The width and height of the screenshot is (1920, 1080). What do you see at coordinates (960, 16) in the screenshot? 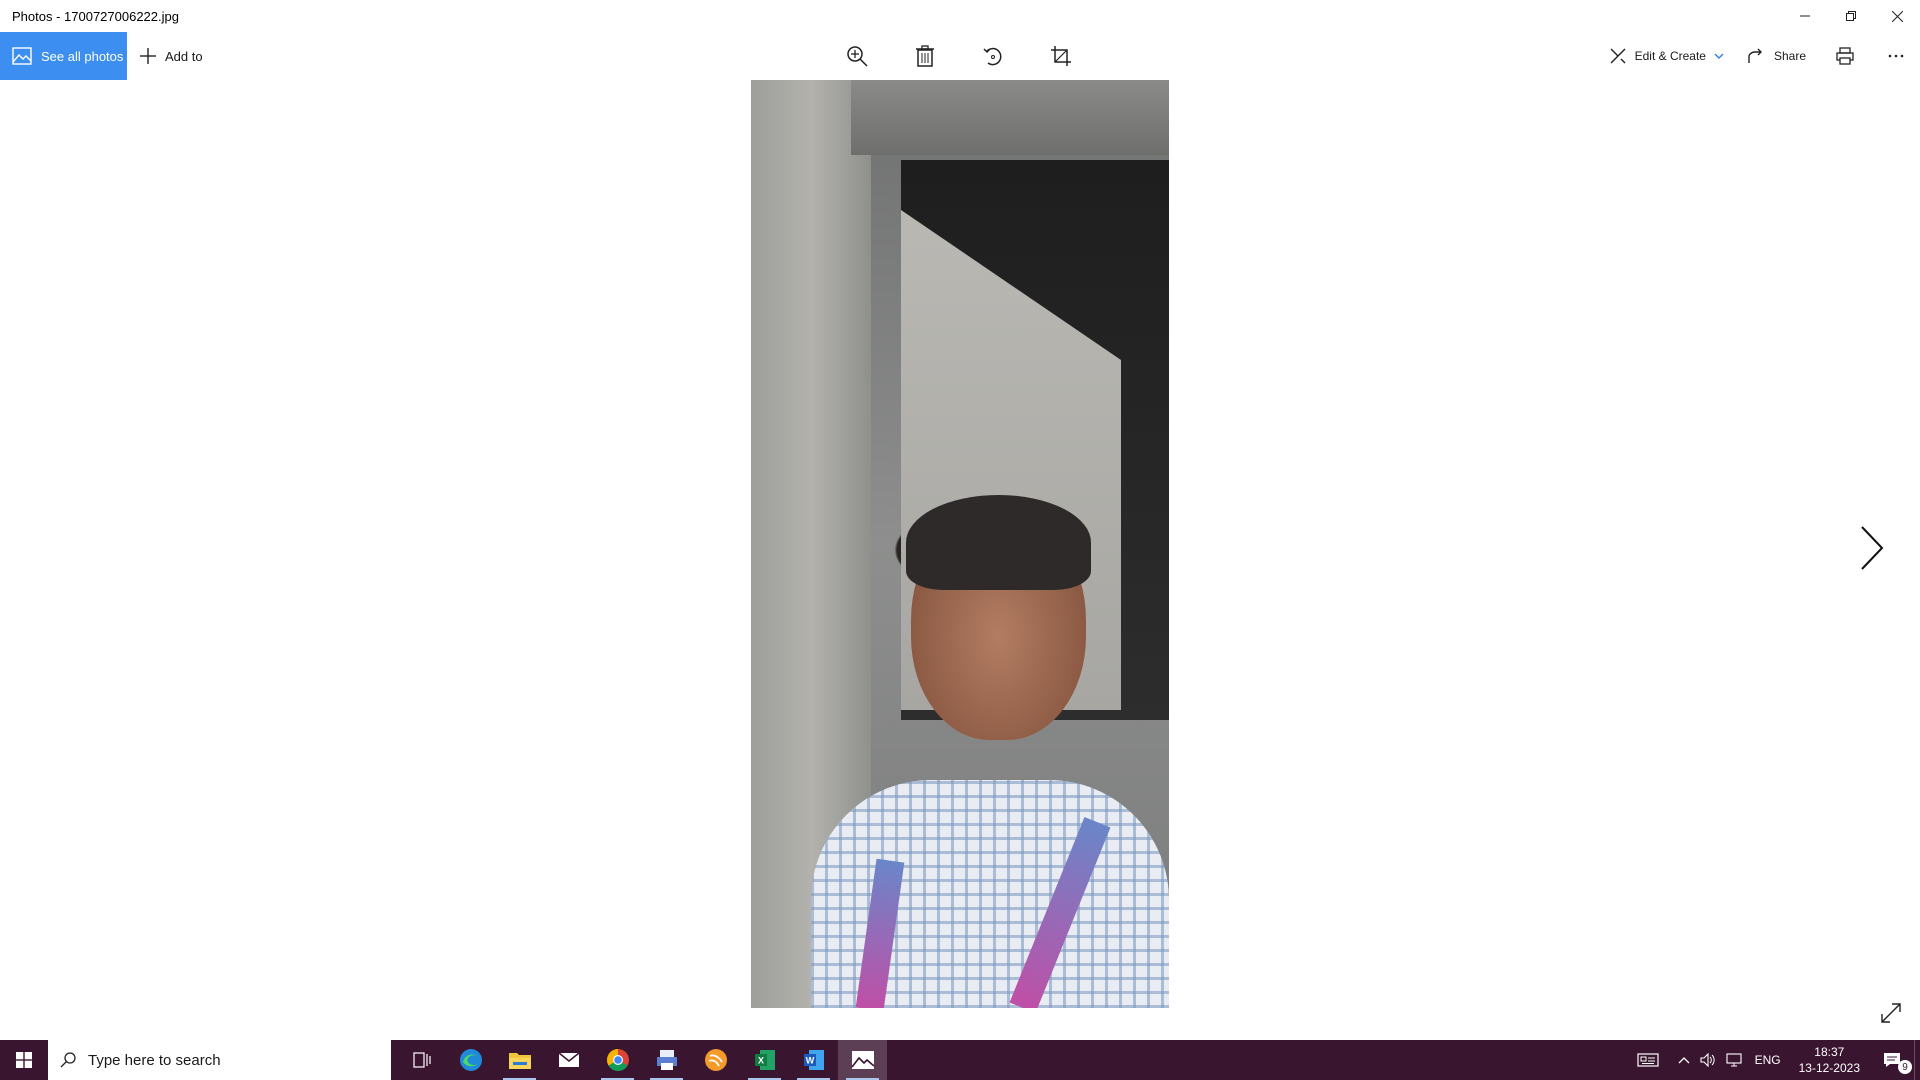
I see `title-bar: Photos - 1700727006222.jpg` at bounding box center [960, 16].